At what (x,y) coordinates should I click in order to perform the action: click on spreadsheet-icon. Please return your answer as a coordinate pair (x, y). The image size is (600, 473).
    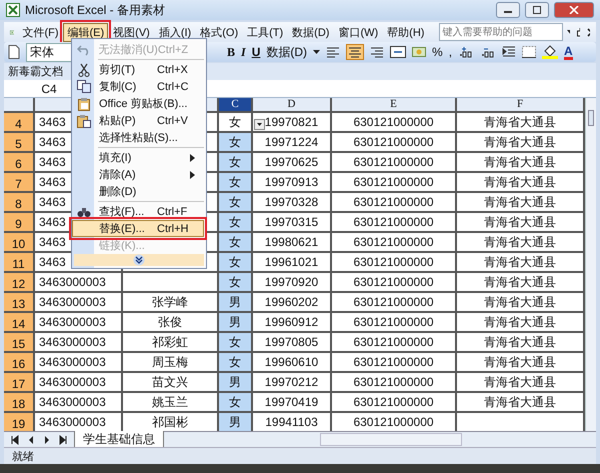
    Looking at the image, I should click on (13, 10).